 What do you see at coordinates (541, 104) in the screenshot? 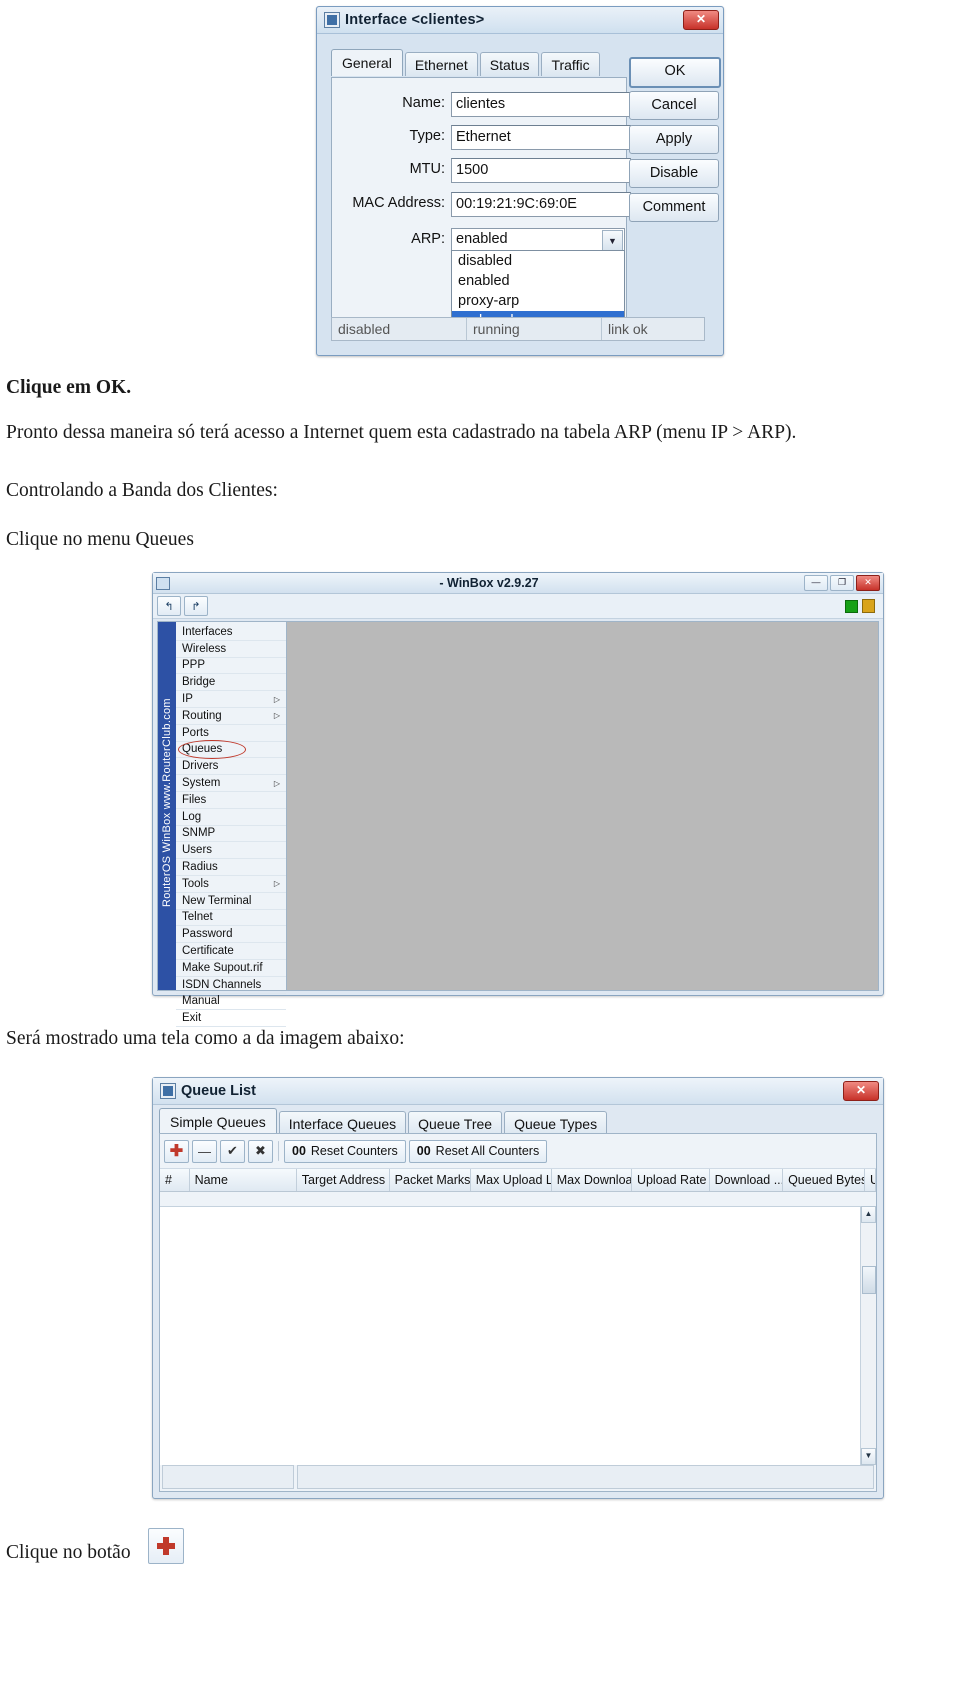
I see `name-field: clientes` at bounding box center [541, 104].